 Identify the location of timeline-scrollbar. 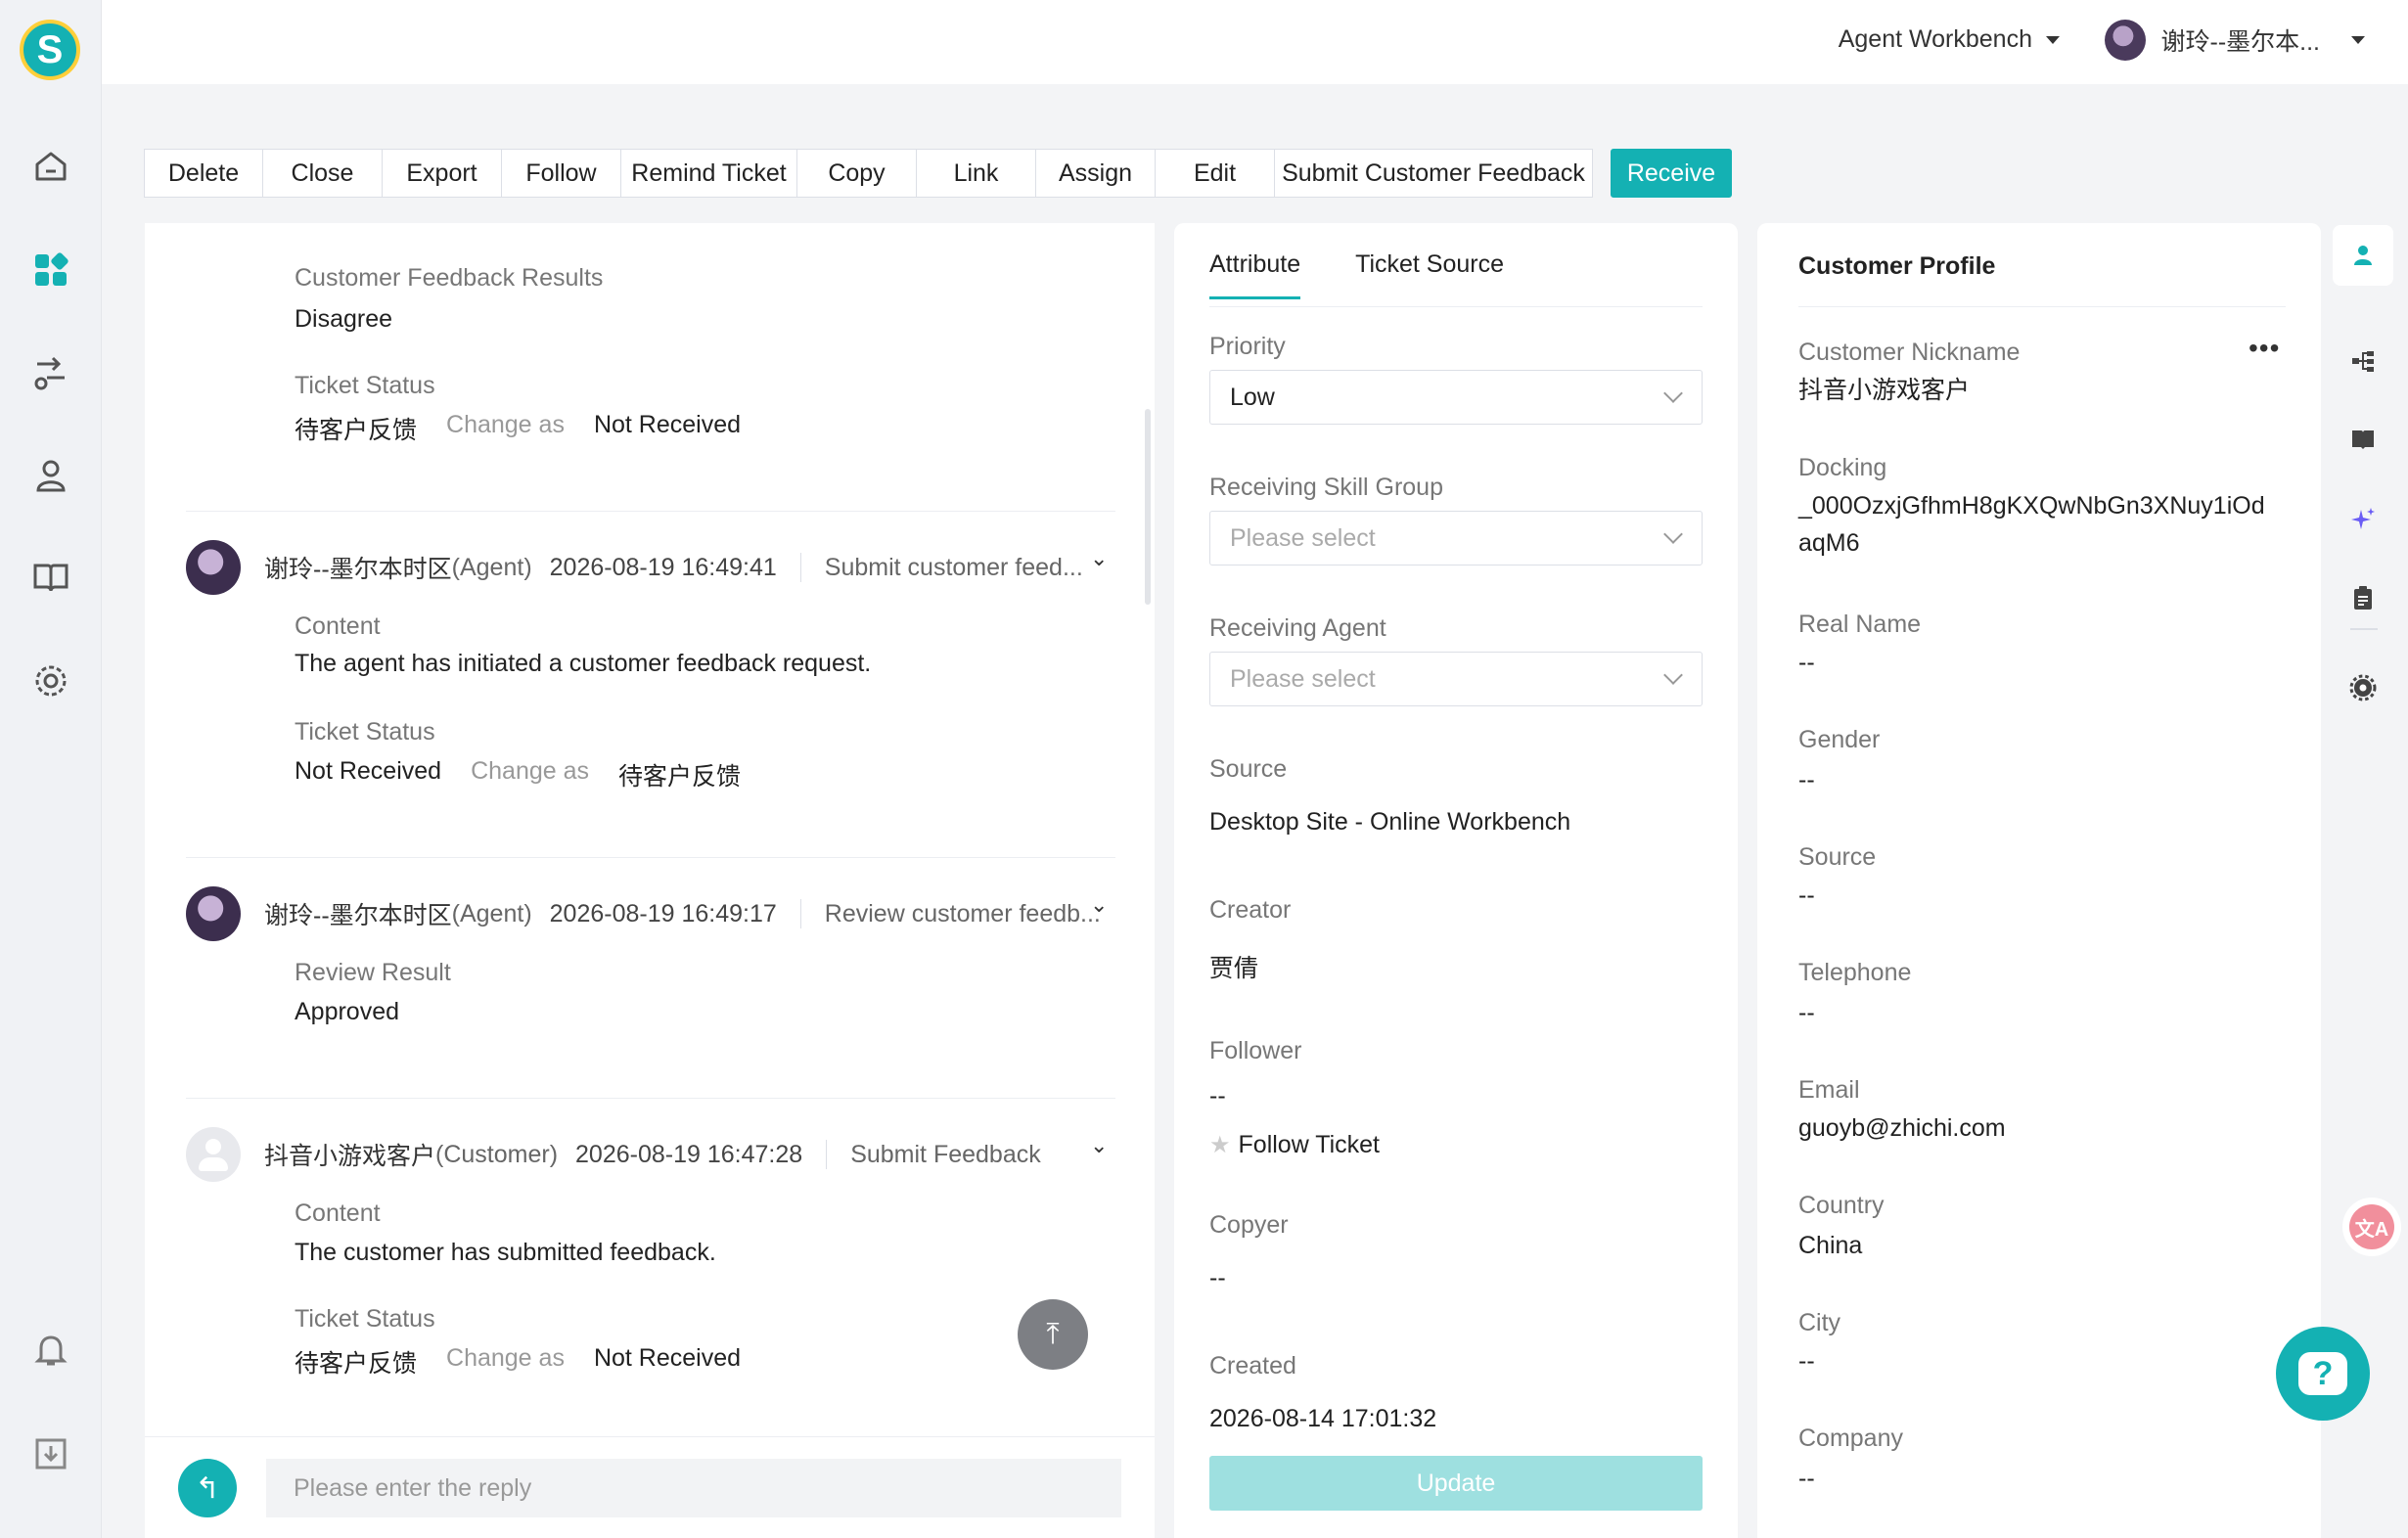
(1148, 507).